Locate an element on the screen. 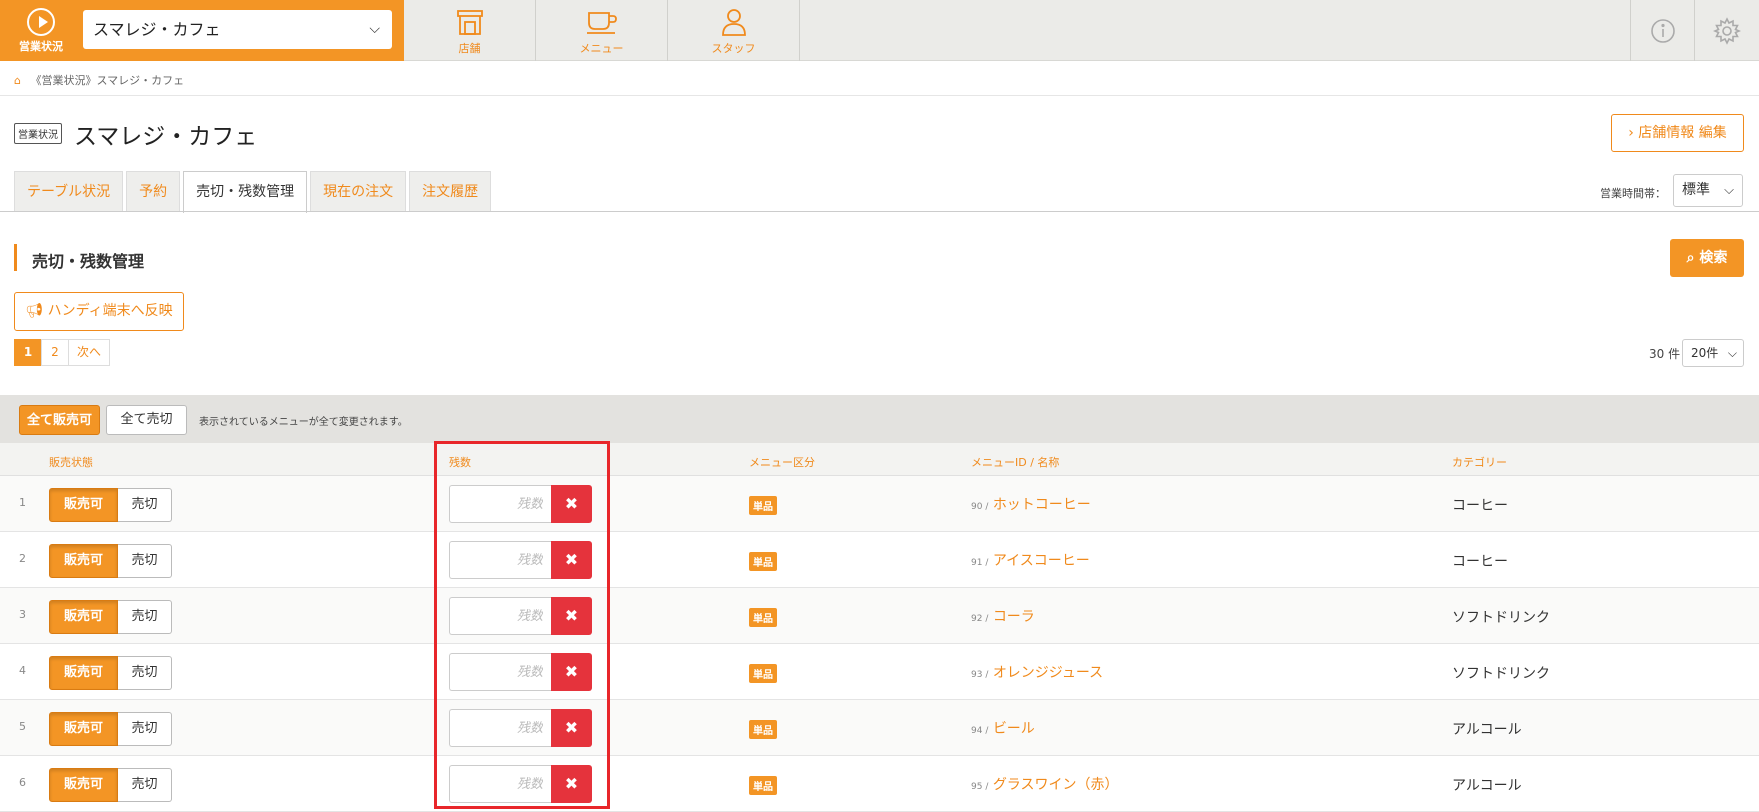  menu-name-link: ホットコーヒー is located at coordinates (1042, 505).